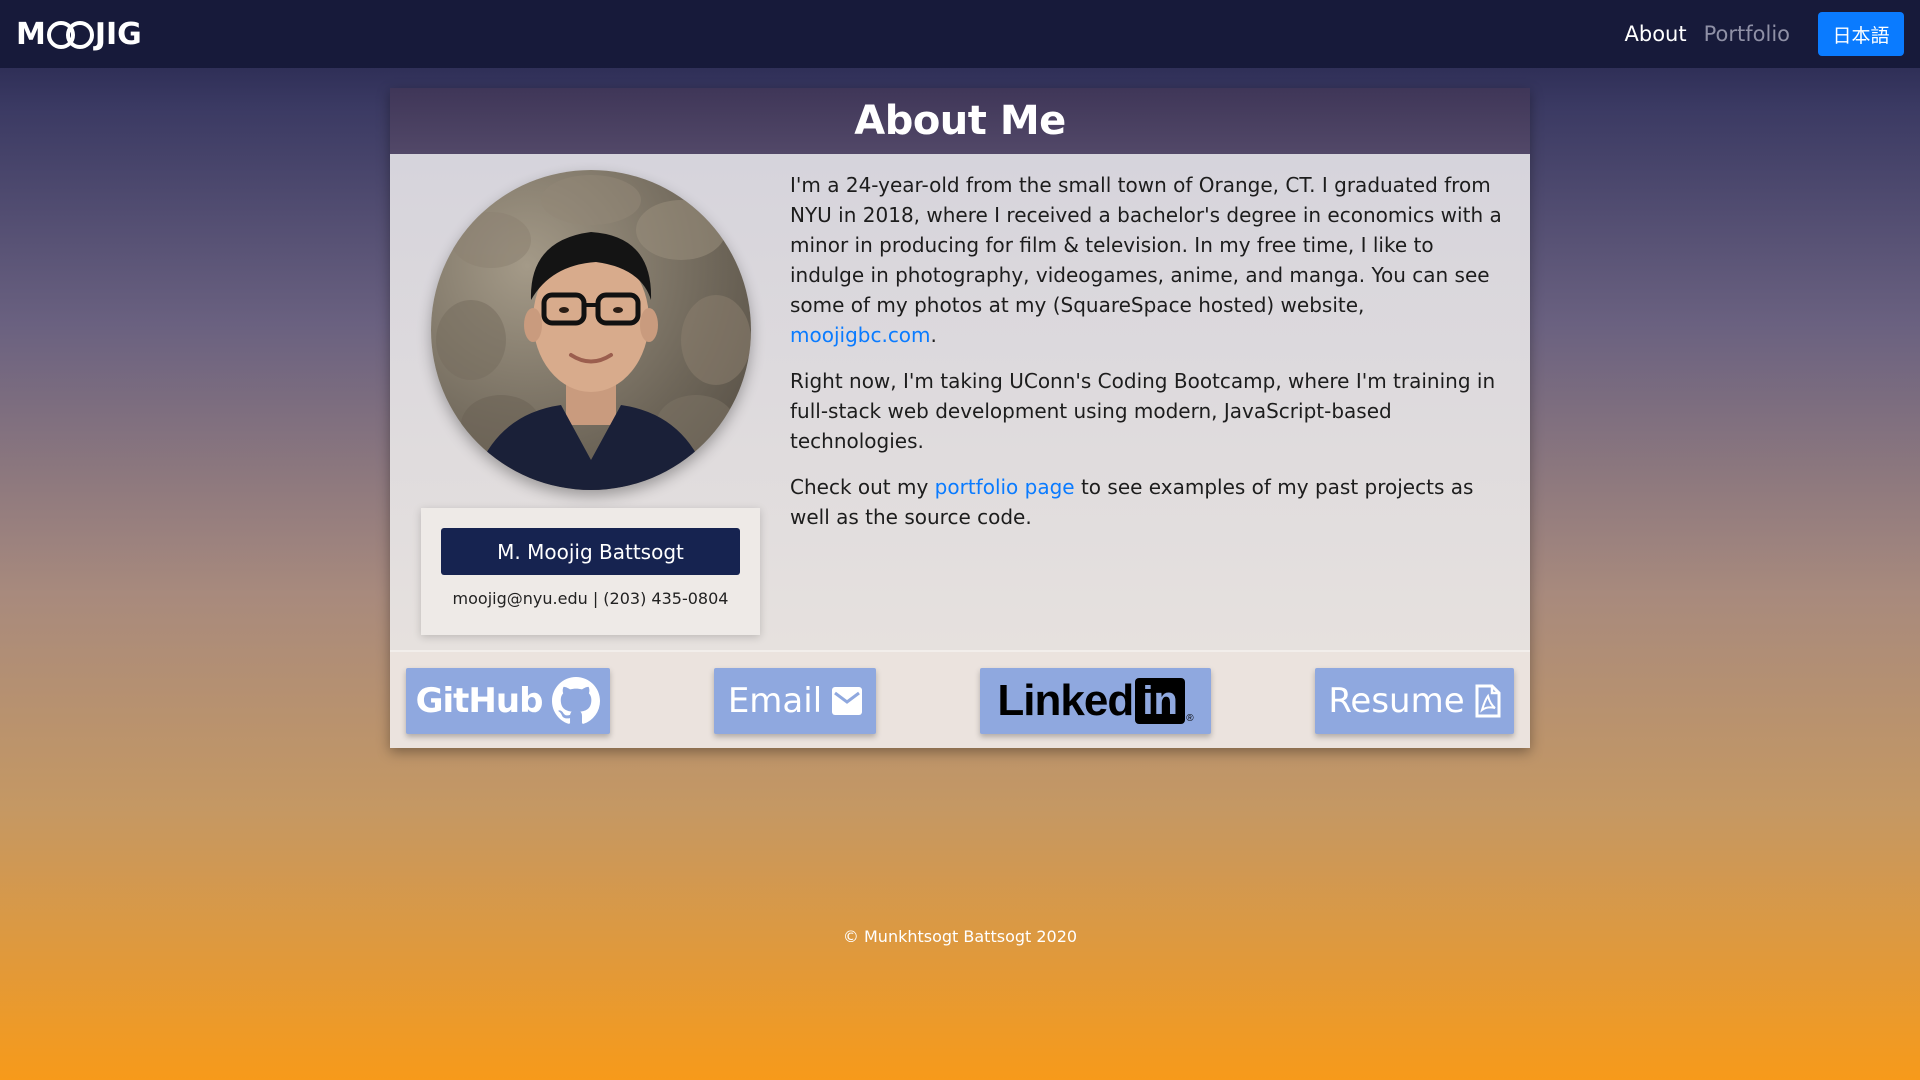 The width and height of the screenshot is (1920, 1080). Describe the element at coordinates (1065, 700) in the screenshot. I see `linkedin-label: Linked` at that location.